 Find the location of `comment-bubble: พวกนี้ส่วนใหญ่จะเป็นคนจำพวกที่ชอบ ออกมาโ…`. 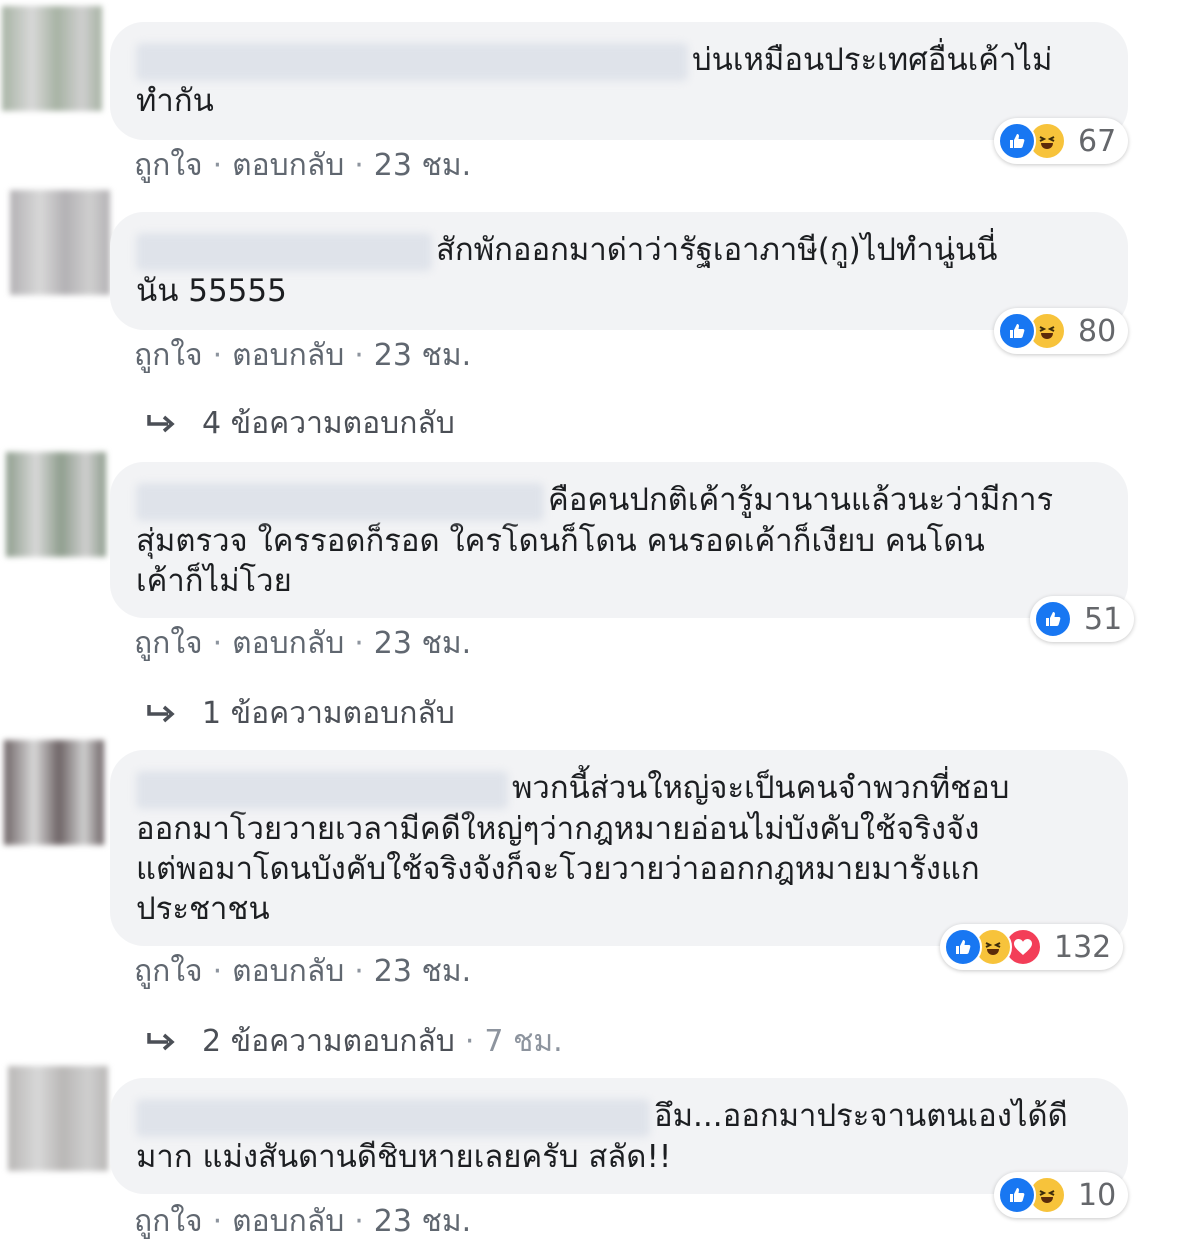

comment-bubble: พวกนี้ส่วนใหญ่จะเป็นคนจำพวกที่ชอบ ออกมาโ… is located at coordinates (619, 848).